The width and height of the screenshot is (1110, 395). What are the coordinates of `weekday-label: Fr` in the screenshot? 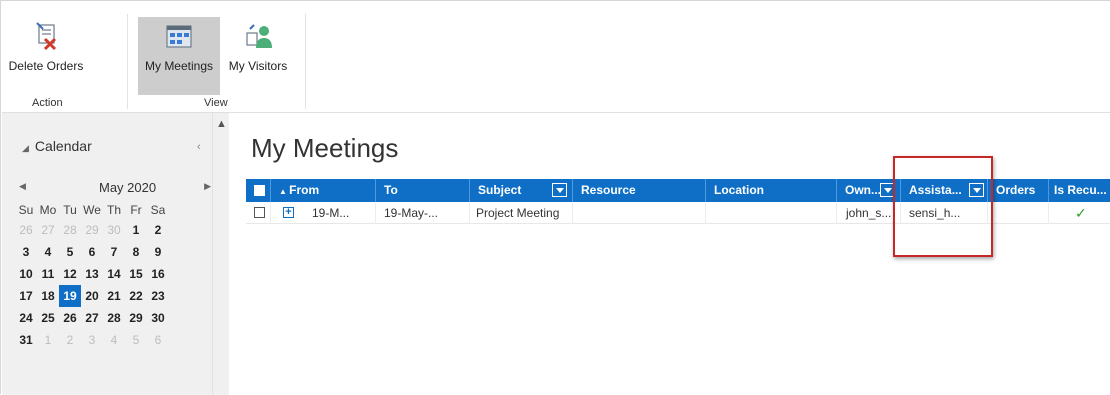 It's located at (136, 210).